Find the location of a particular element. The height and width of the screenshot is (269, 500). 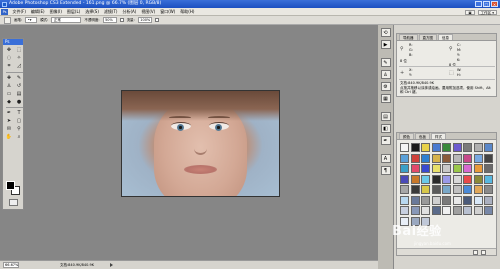

shape-tool-icon: ▢ is located at coordinates (19, 121).